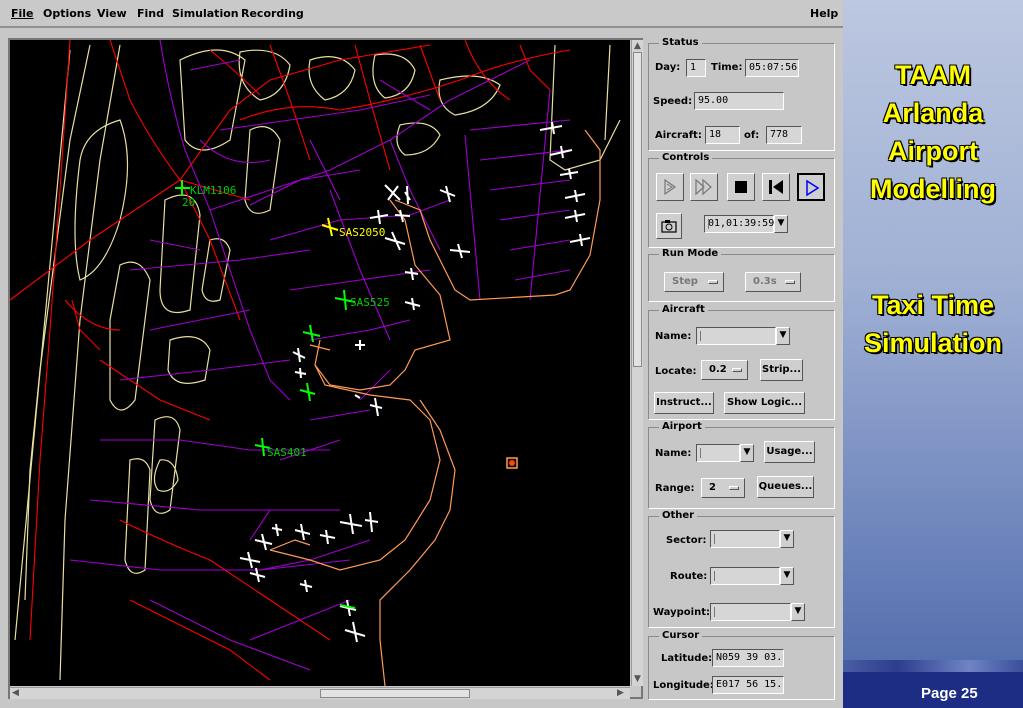  I want to click on menu-find: Find, so click(150, 13).